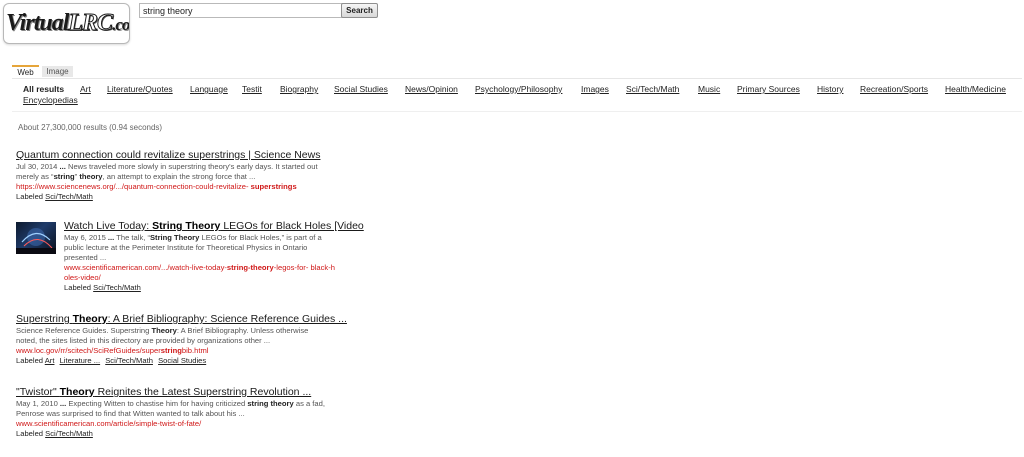  I want to click on category-literature-quotes: Literature/Quotes, so click(140, 89).